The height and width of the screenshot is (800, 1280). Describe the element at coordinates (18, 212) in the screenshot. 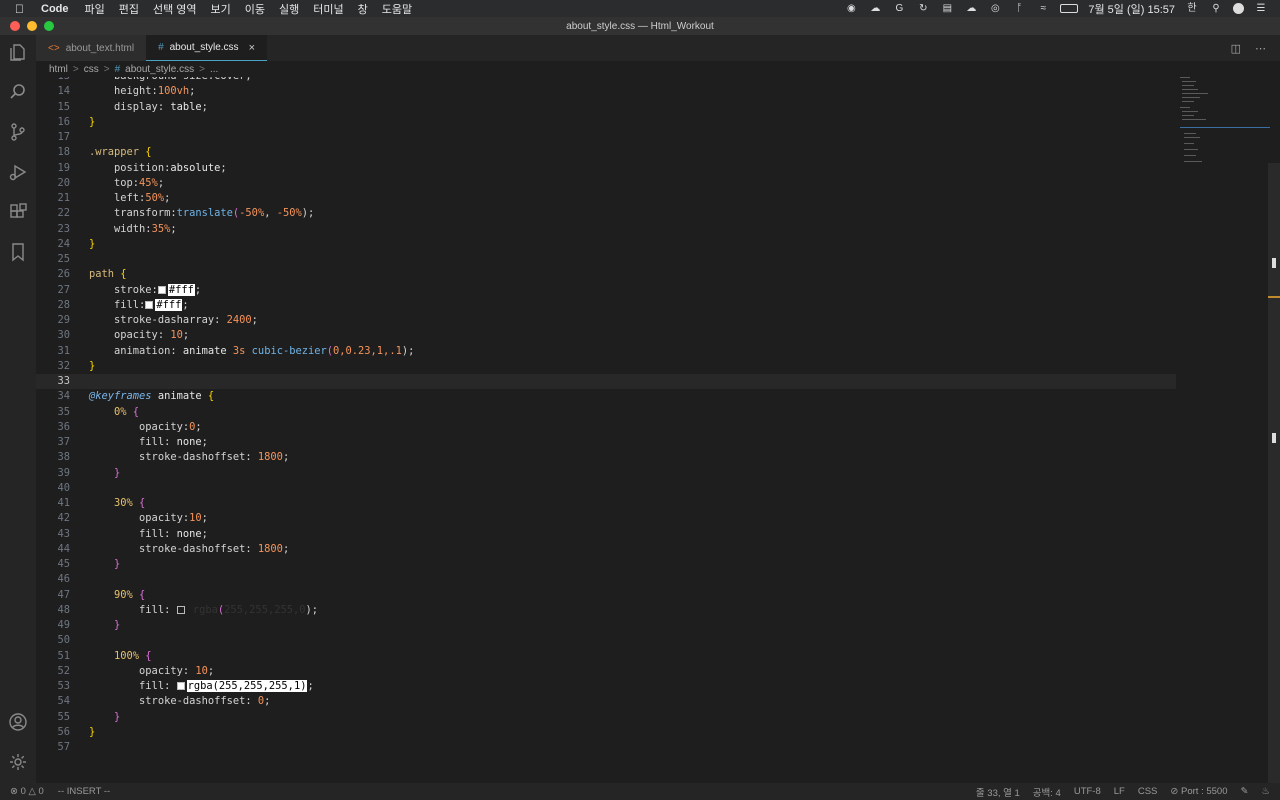

I see `extensions-icon` at that location.